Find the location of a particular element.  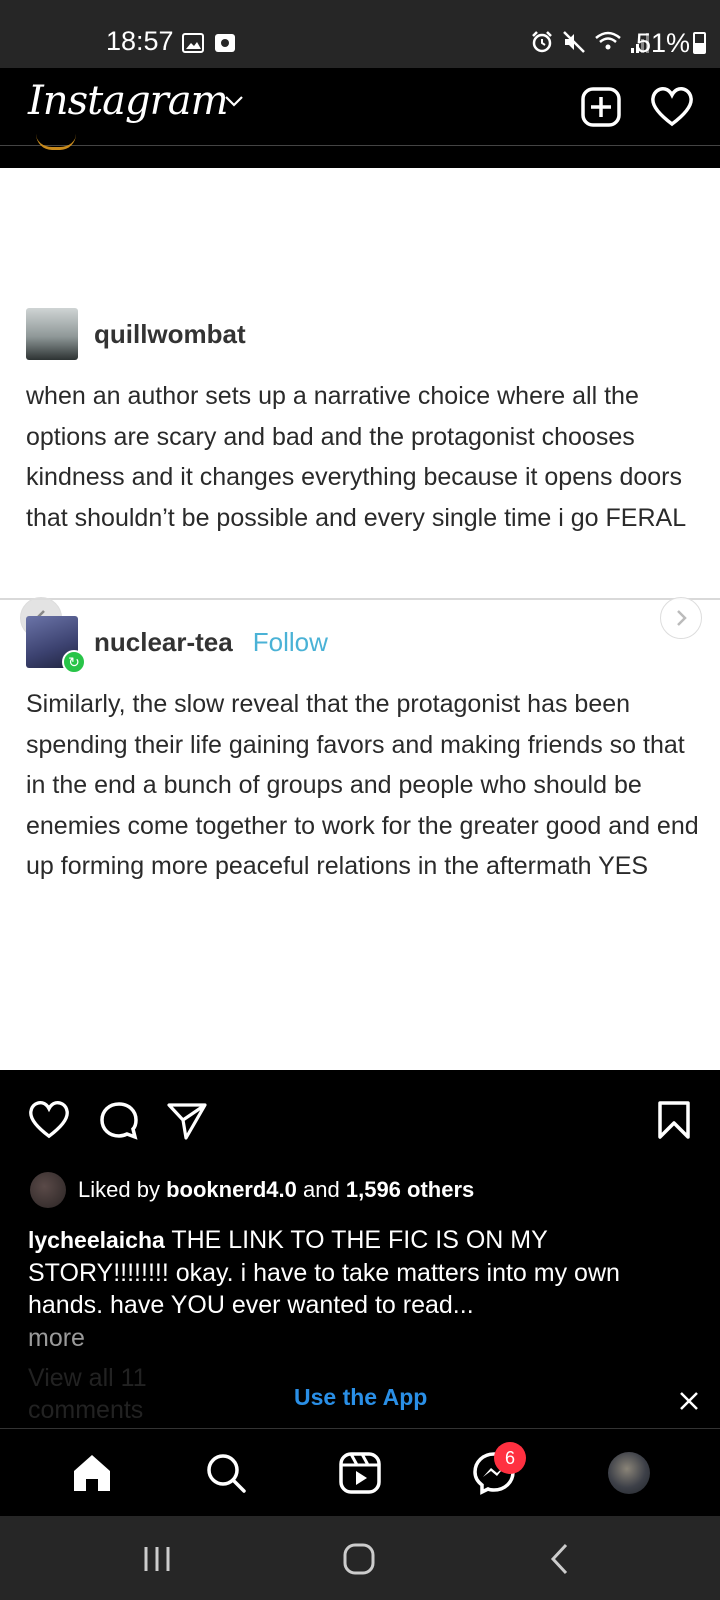

home-button-icon is located at coordinates (359, 1559).